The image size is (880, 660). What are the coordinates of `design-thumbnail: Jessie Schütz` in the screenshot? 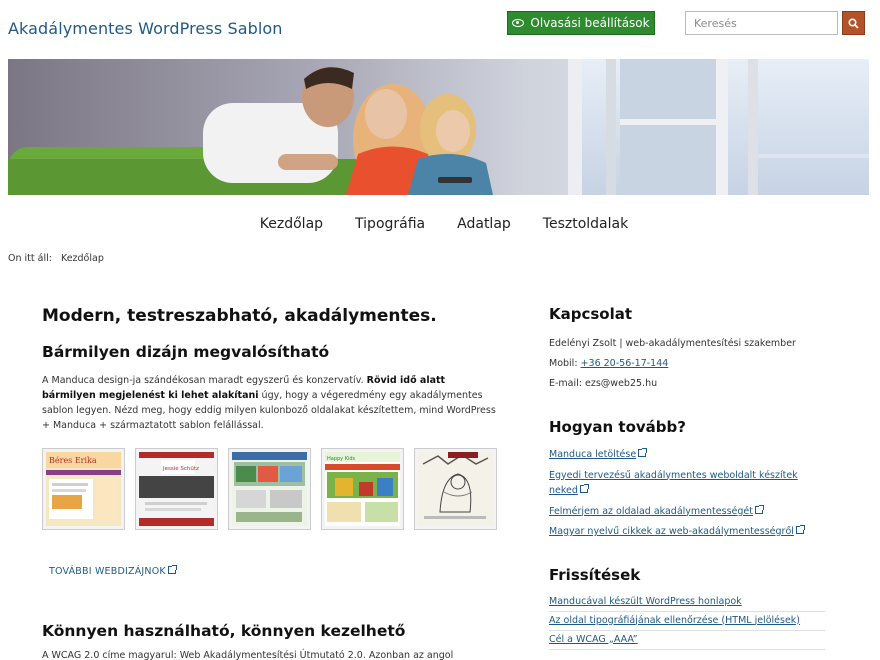 It's located at (176, 489).